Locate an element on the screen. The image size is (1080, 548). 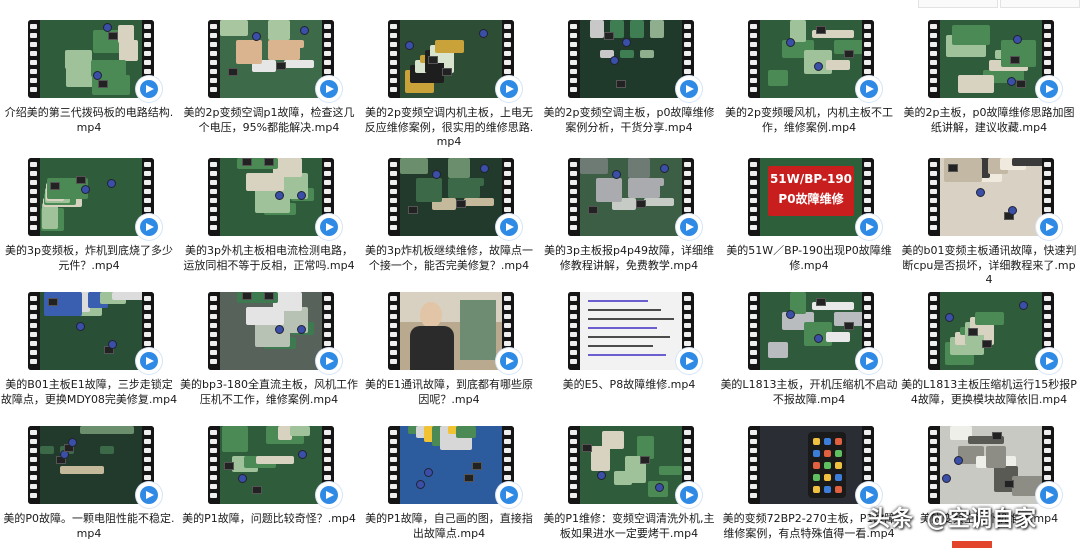
video-file-item: 美的P1故障，问题比较奇怪？.mp4 is located at coordinates (269, 484).